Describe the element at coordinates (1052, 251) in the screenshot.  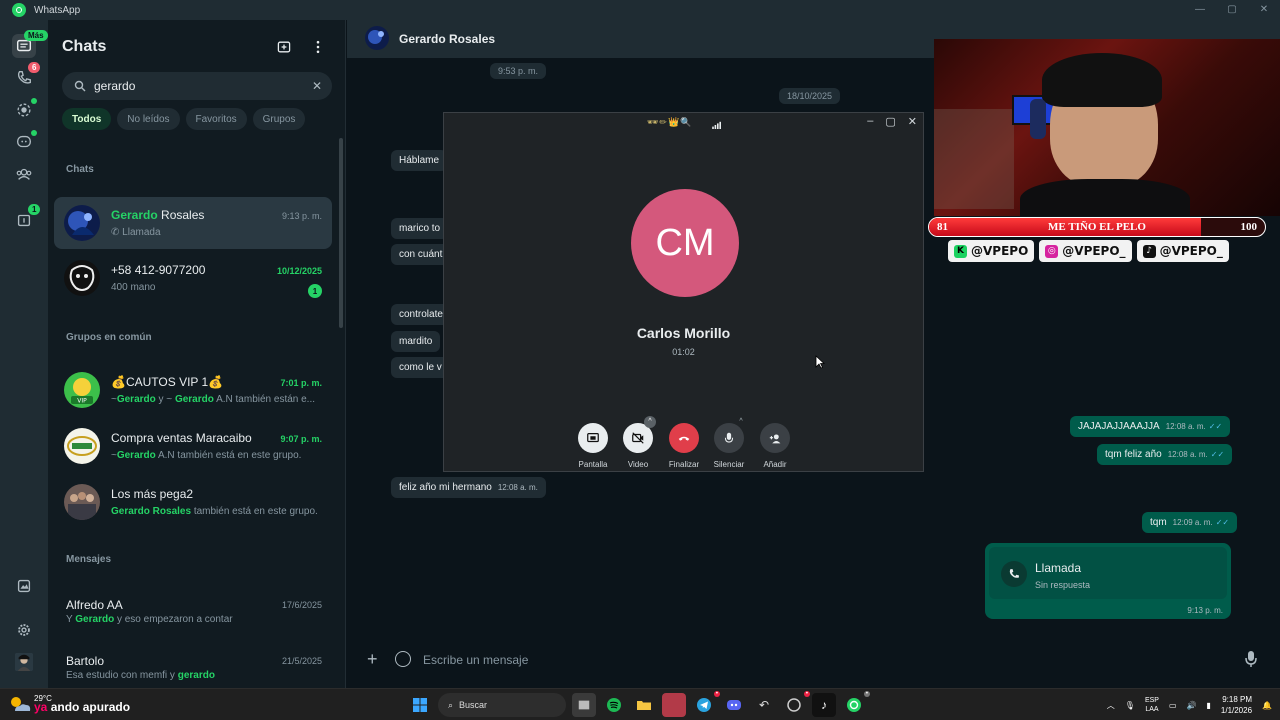
I see `instagram-icon: ◎` at that location.